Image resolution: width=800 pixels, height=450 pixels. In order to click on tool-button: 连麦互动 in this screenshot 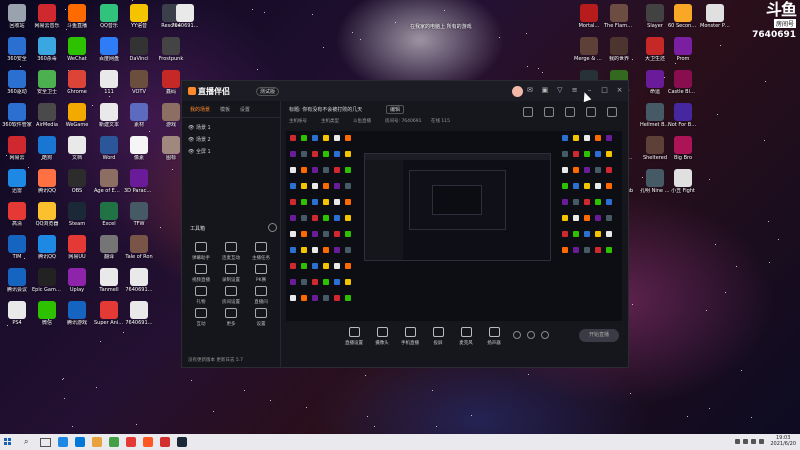, I will do `click(231, 250)`.